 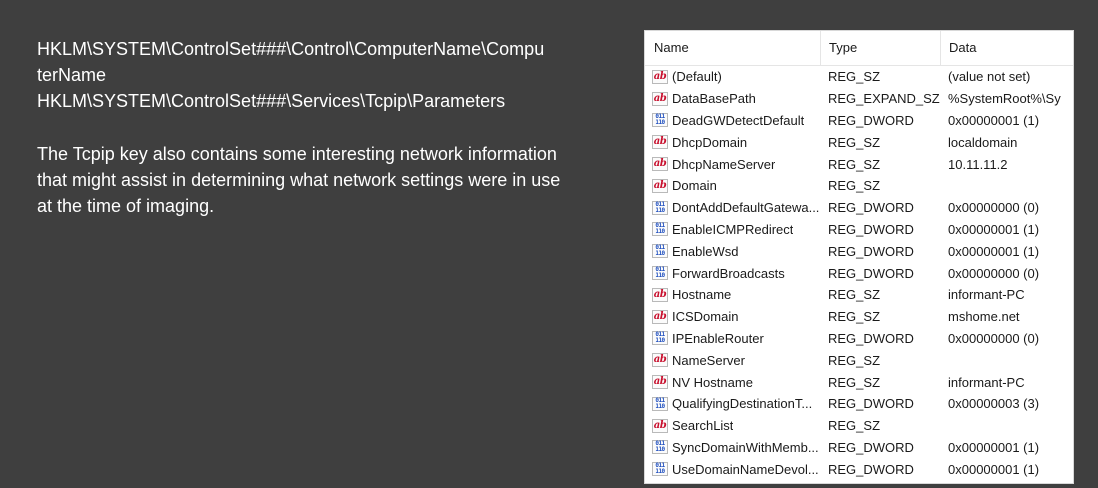 I want to click on value-name: DeadGWDetectDefault, so click(x=738, y=120).